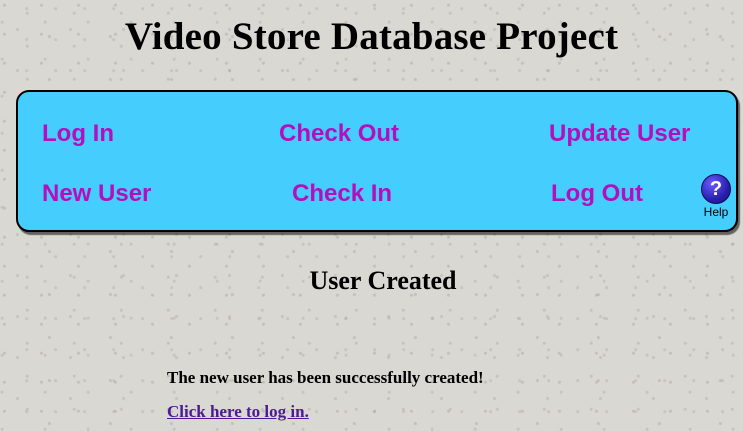  I want to click on nav-link-check-in: Check In, so click(342, 194).